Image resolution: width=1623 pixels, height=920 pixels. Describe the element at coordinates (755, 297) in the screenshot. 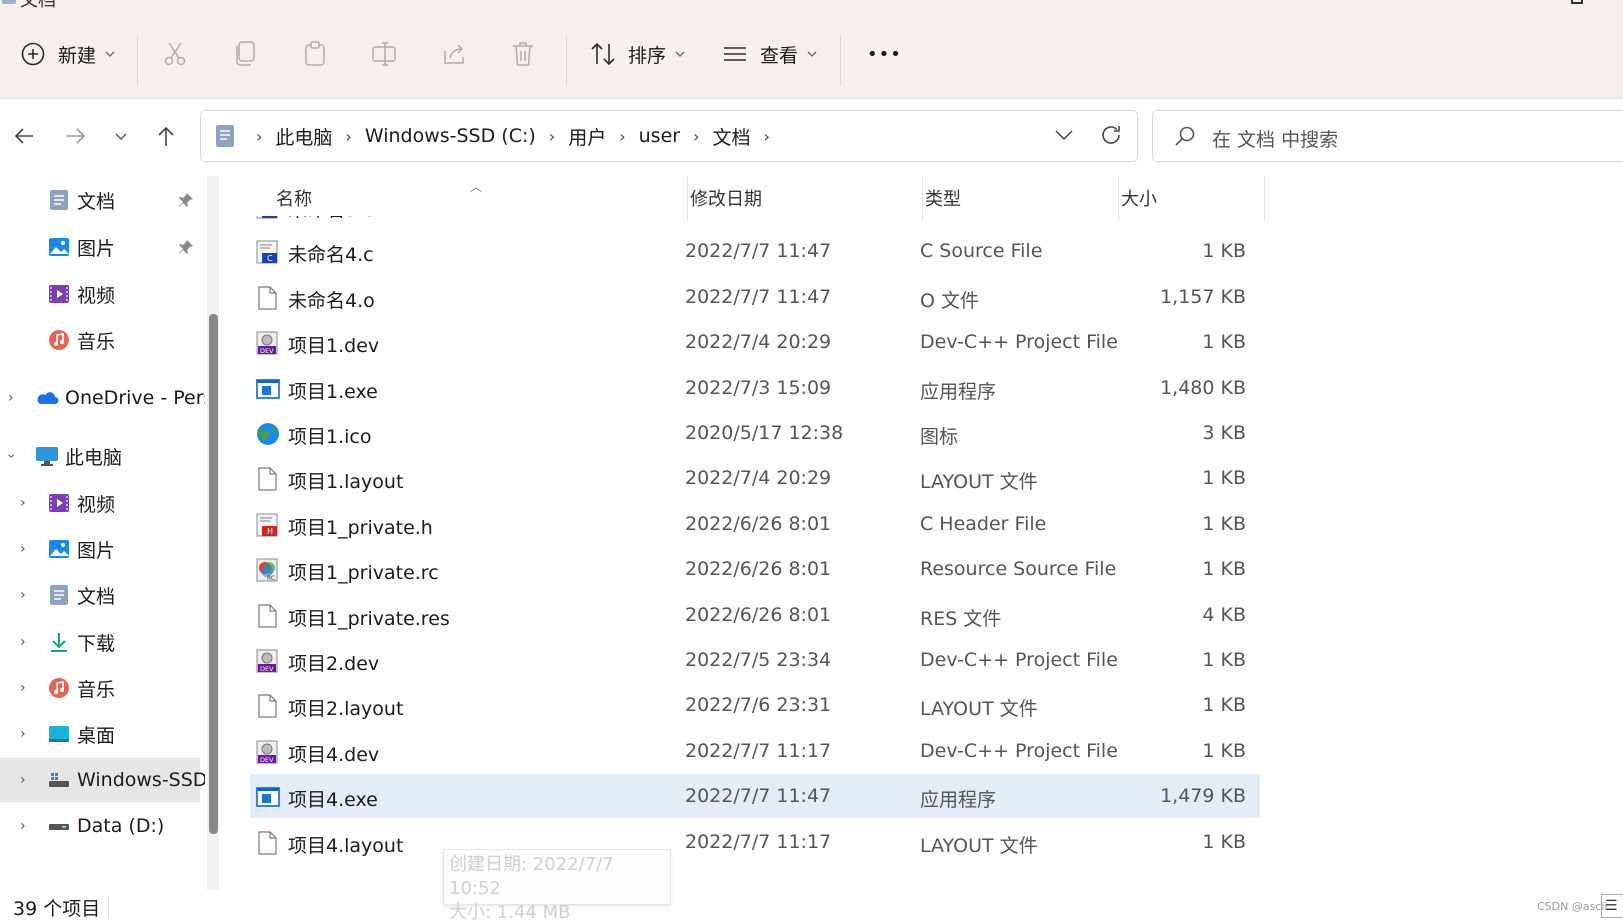

I see `file-row: 未命名4.o 2022/7/7 11:47 O 文件 1,157 KB` at that location.